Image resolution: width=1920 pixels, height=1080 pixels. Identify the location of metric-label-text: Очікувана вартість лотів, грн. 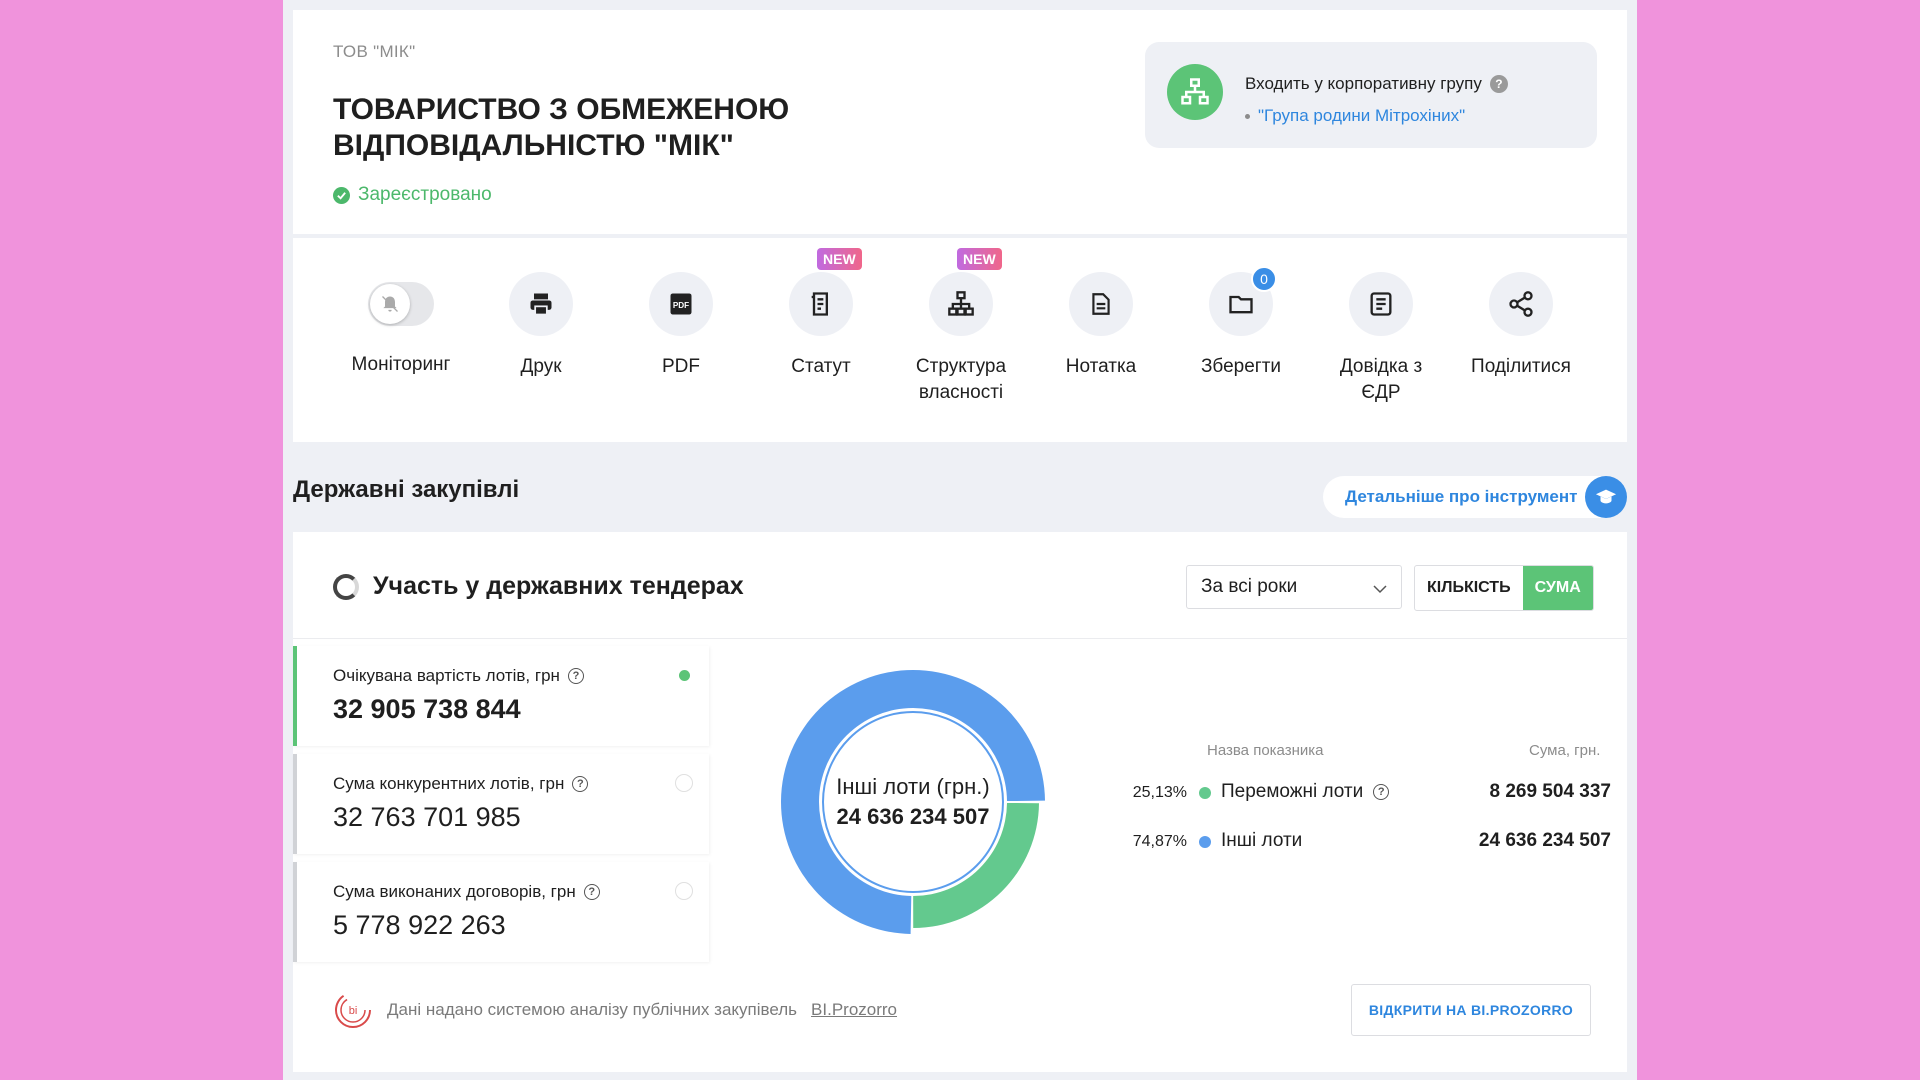
(446, 675).